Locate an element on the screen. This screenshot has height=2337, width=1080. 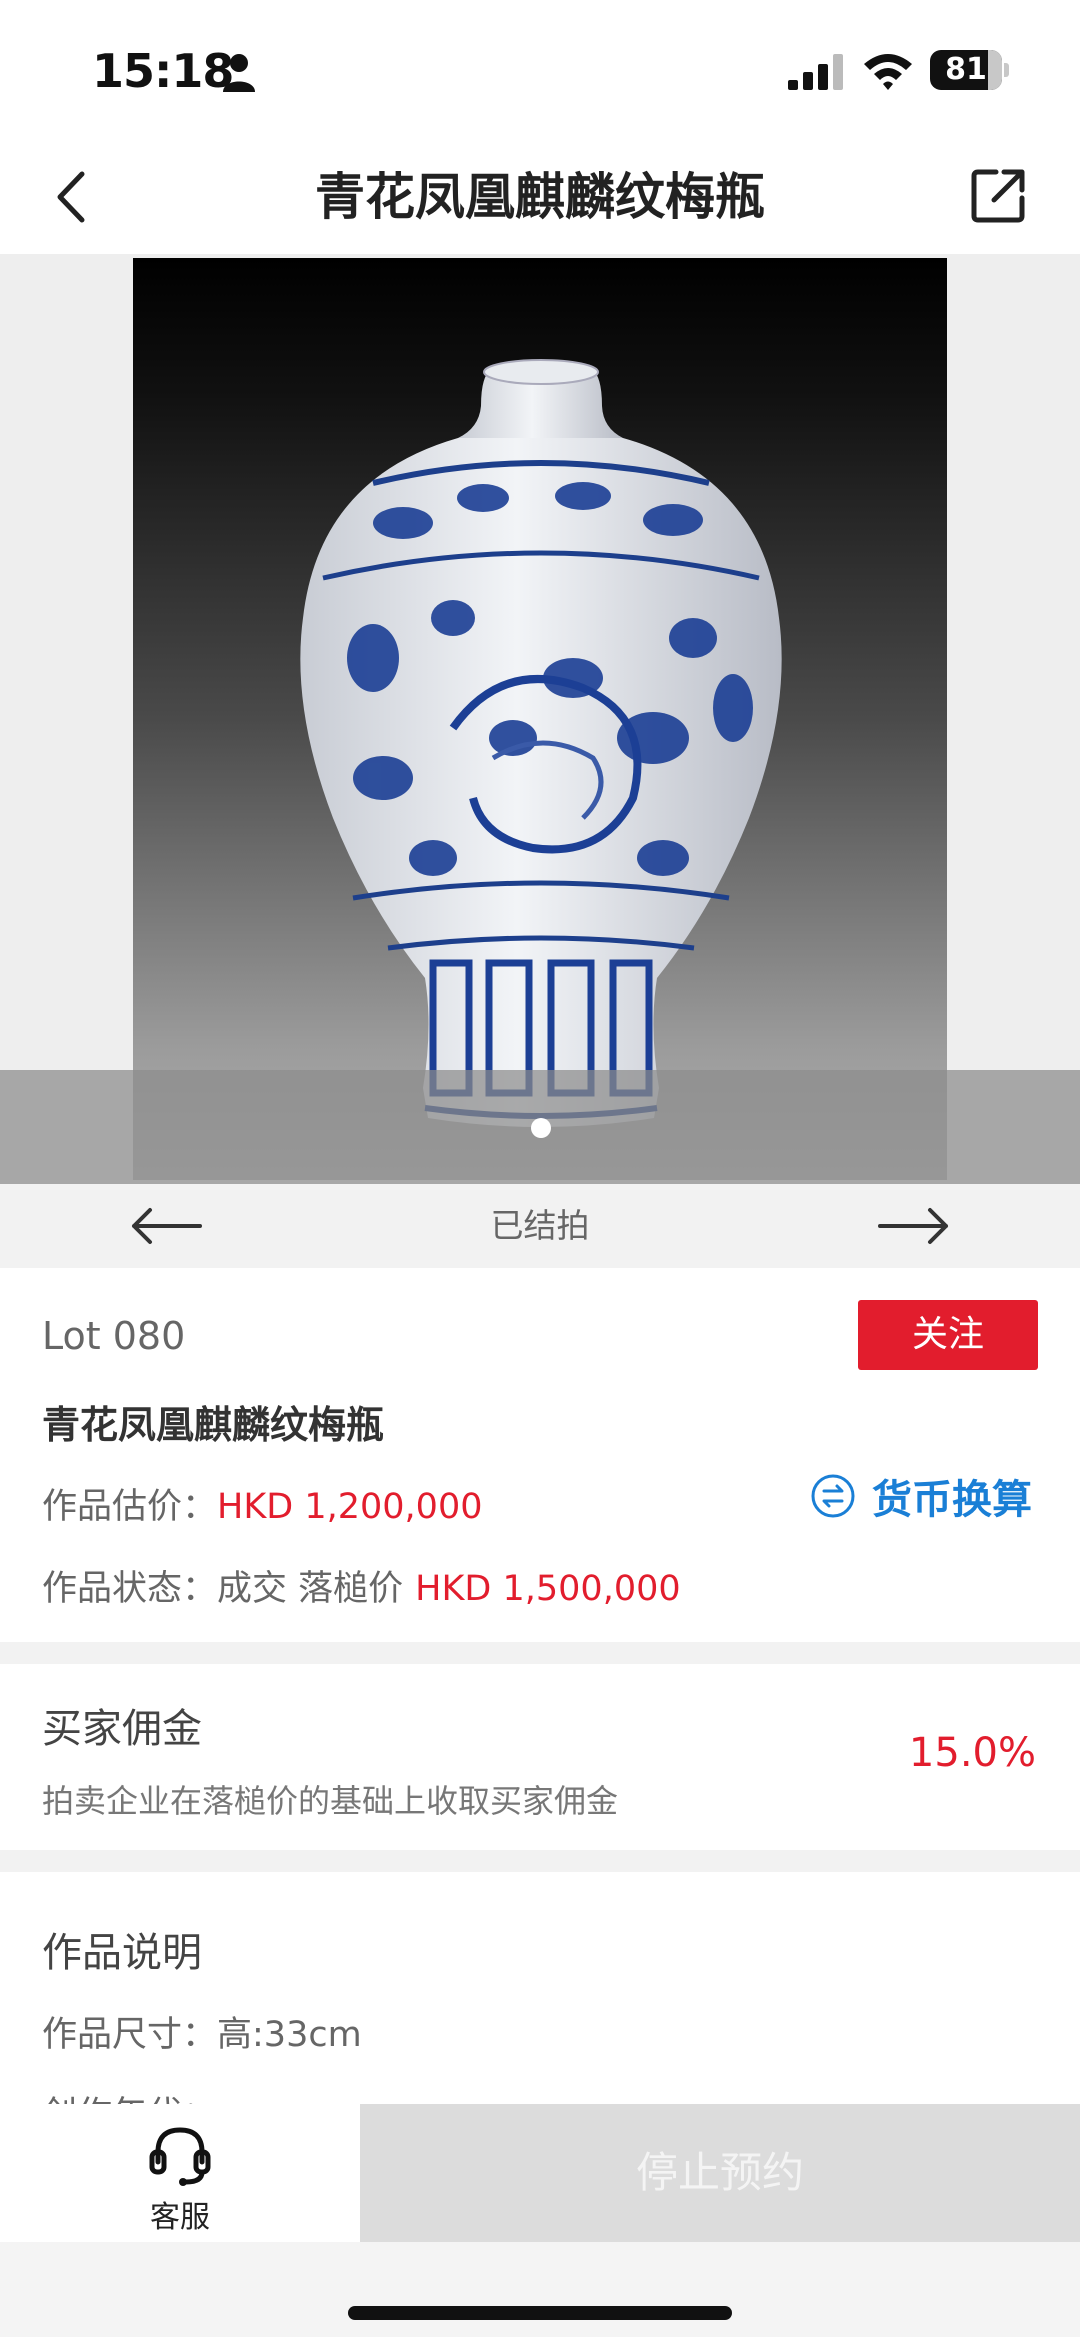
signal-icon is located at coordinates (815, 72).